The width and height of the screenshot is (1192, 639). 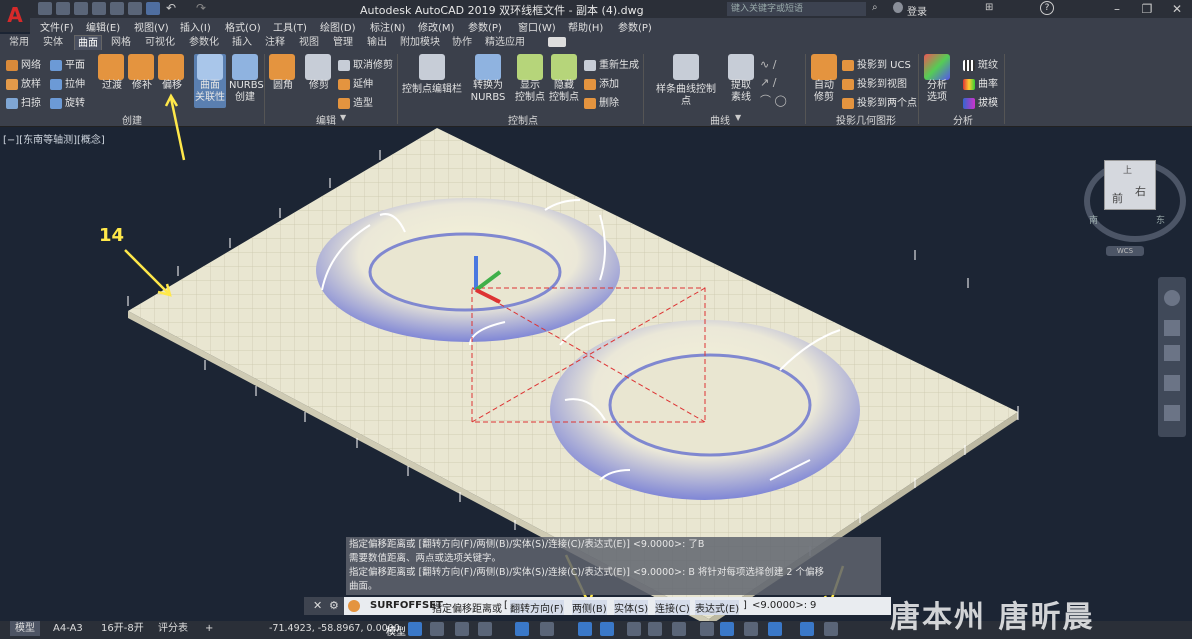 What do you see at coordinates (1140, 191) in the screenshot?
I see `viewcube-right: 右` at bounding box center [1140, 191].